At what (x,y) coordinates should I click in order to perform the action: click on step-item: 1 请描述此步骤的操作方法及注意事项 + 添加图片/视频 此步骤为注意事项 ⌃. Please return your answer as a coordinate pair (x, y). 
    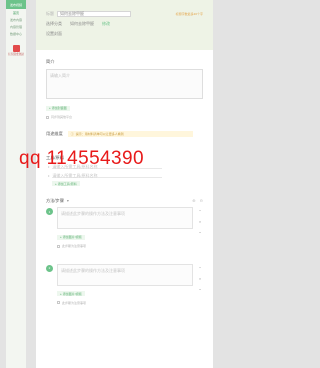
    Looking at the image, I should click on (124, 228).